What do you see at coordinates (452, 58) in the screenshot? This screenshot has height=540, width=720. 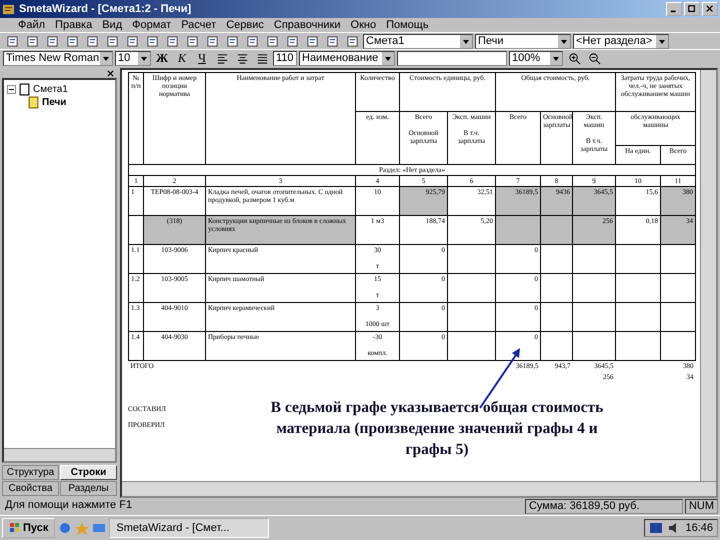 I see `value-field` at bounding box center [452, 58].